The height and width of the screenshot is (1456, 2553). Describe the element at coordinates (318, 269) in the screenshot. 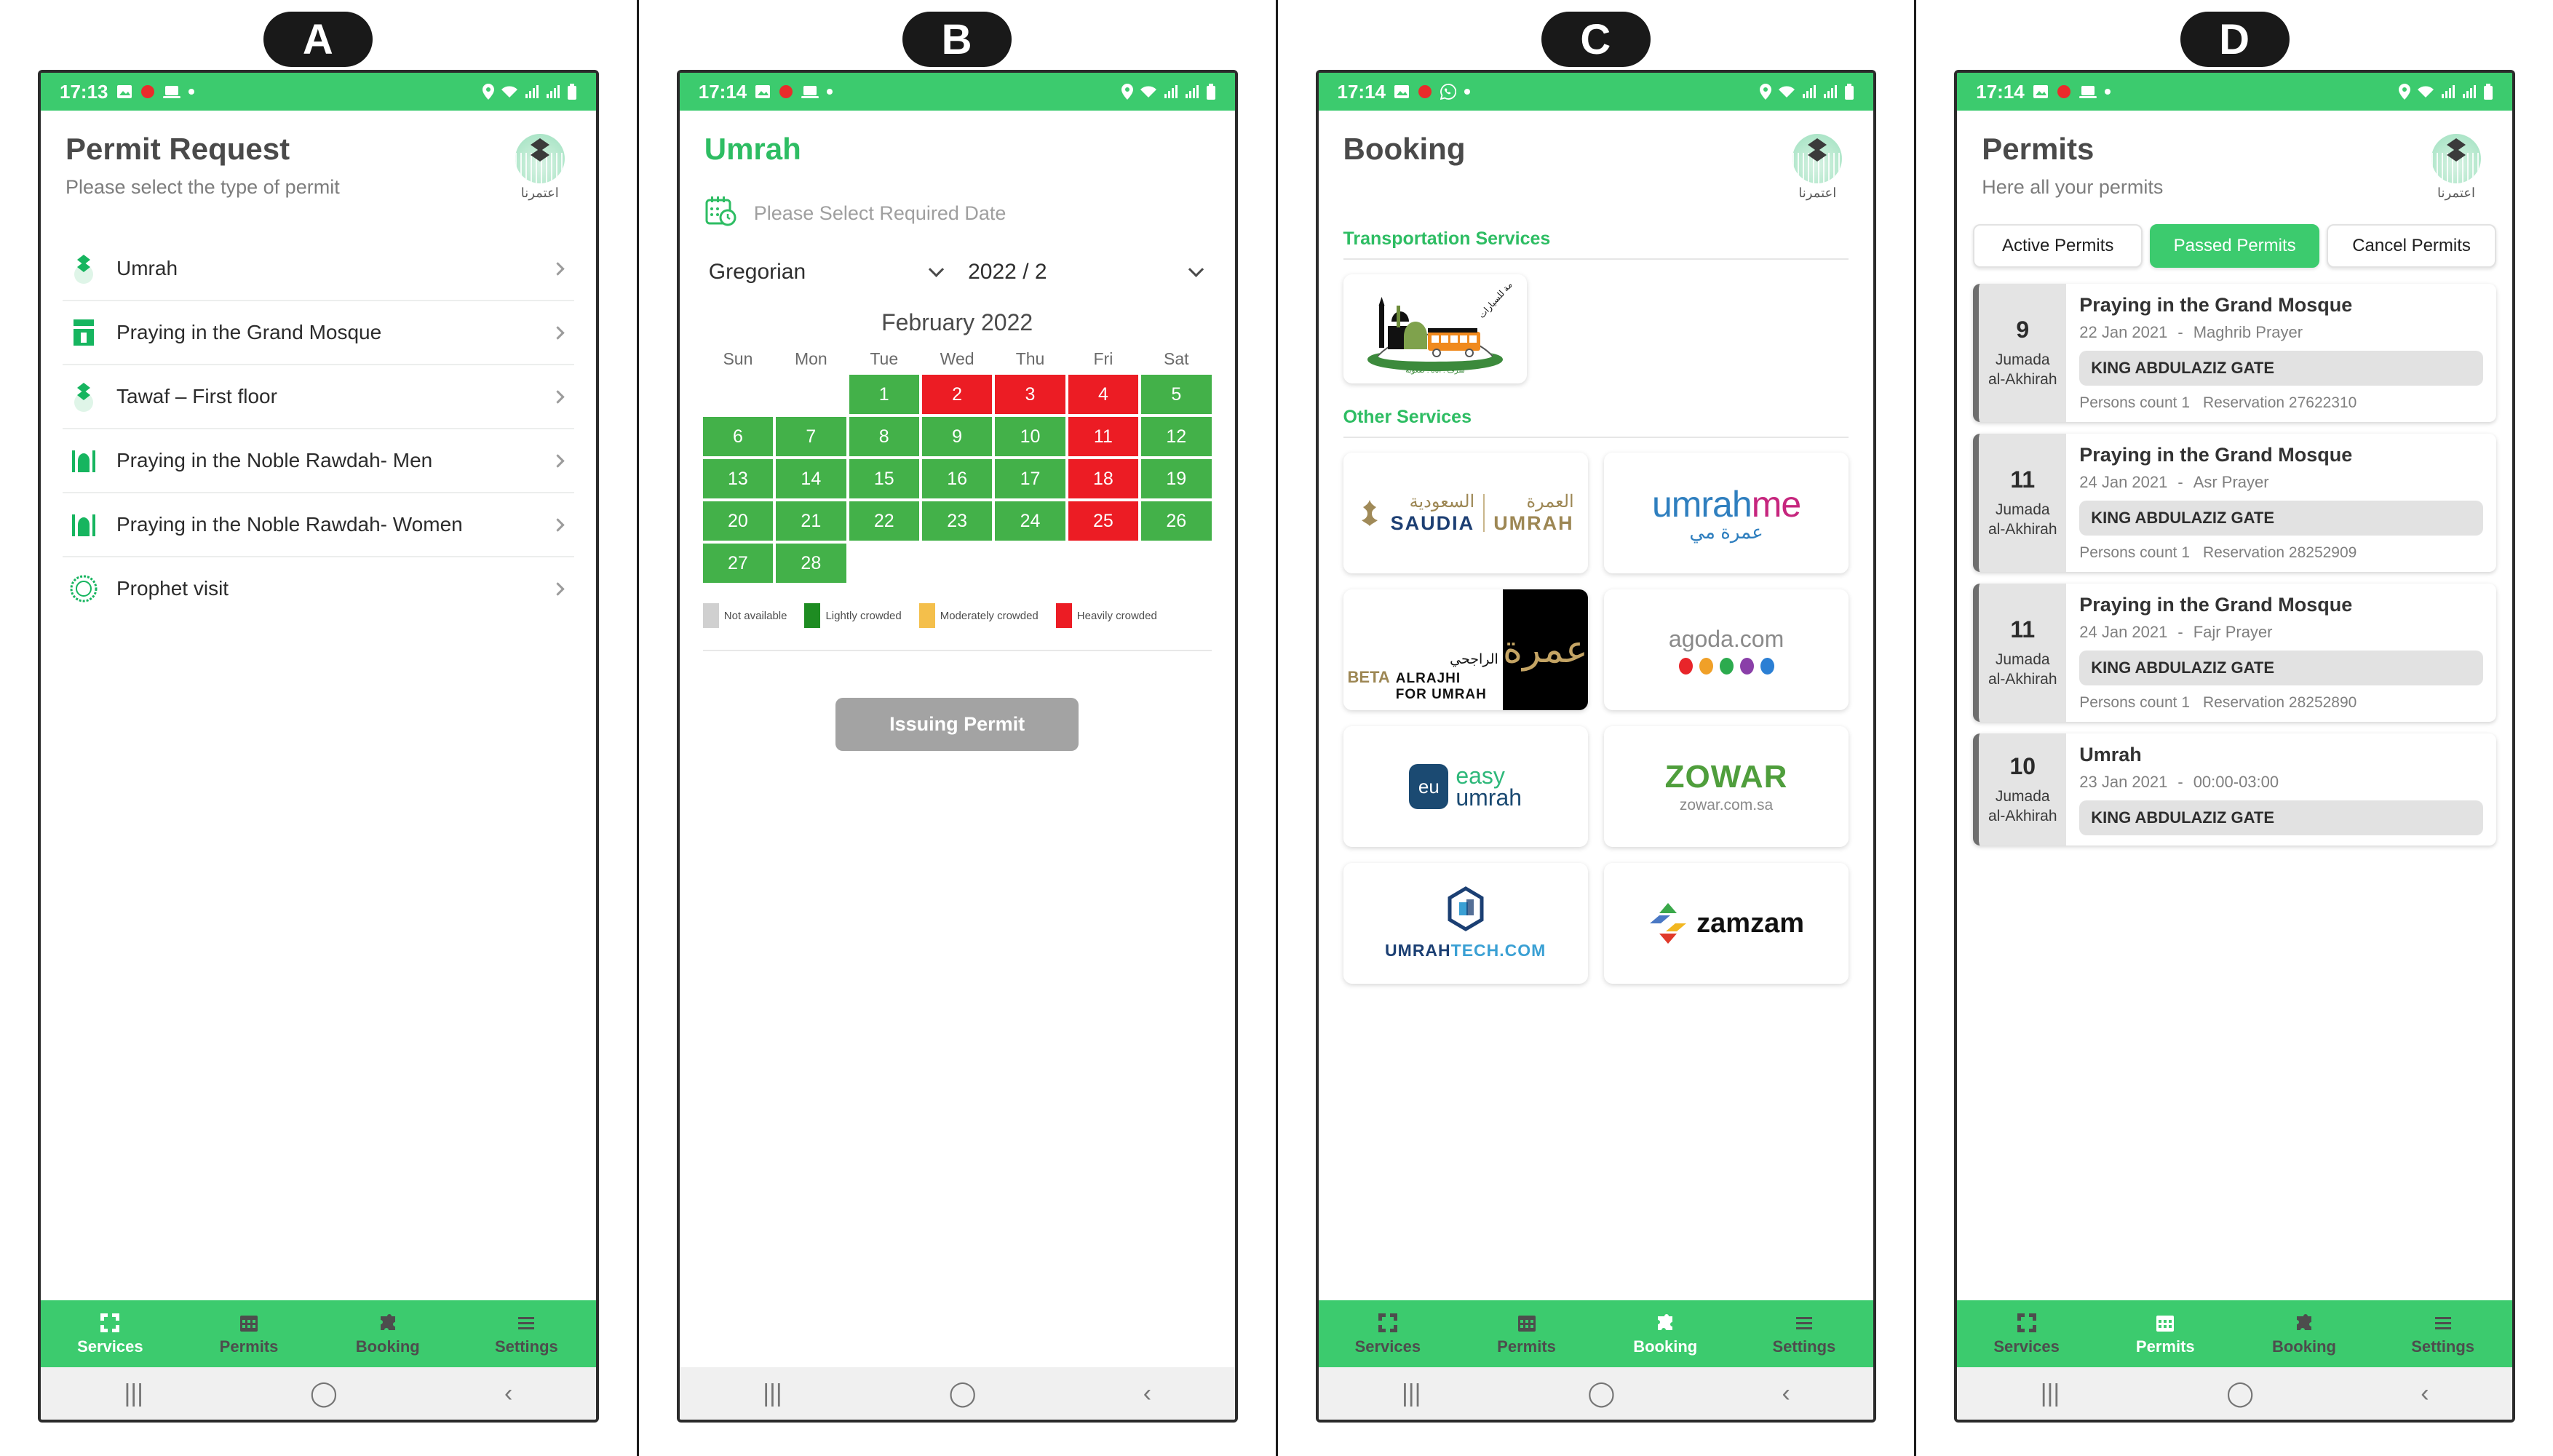

I see `service-row-umrah: Umrah` at that location.